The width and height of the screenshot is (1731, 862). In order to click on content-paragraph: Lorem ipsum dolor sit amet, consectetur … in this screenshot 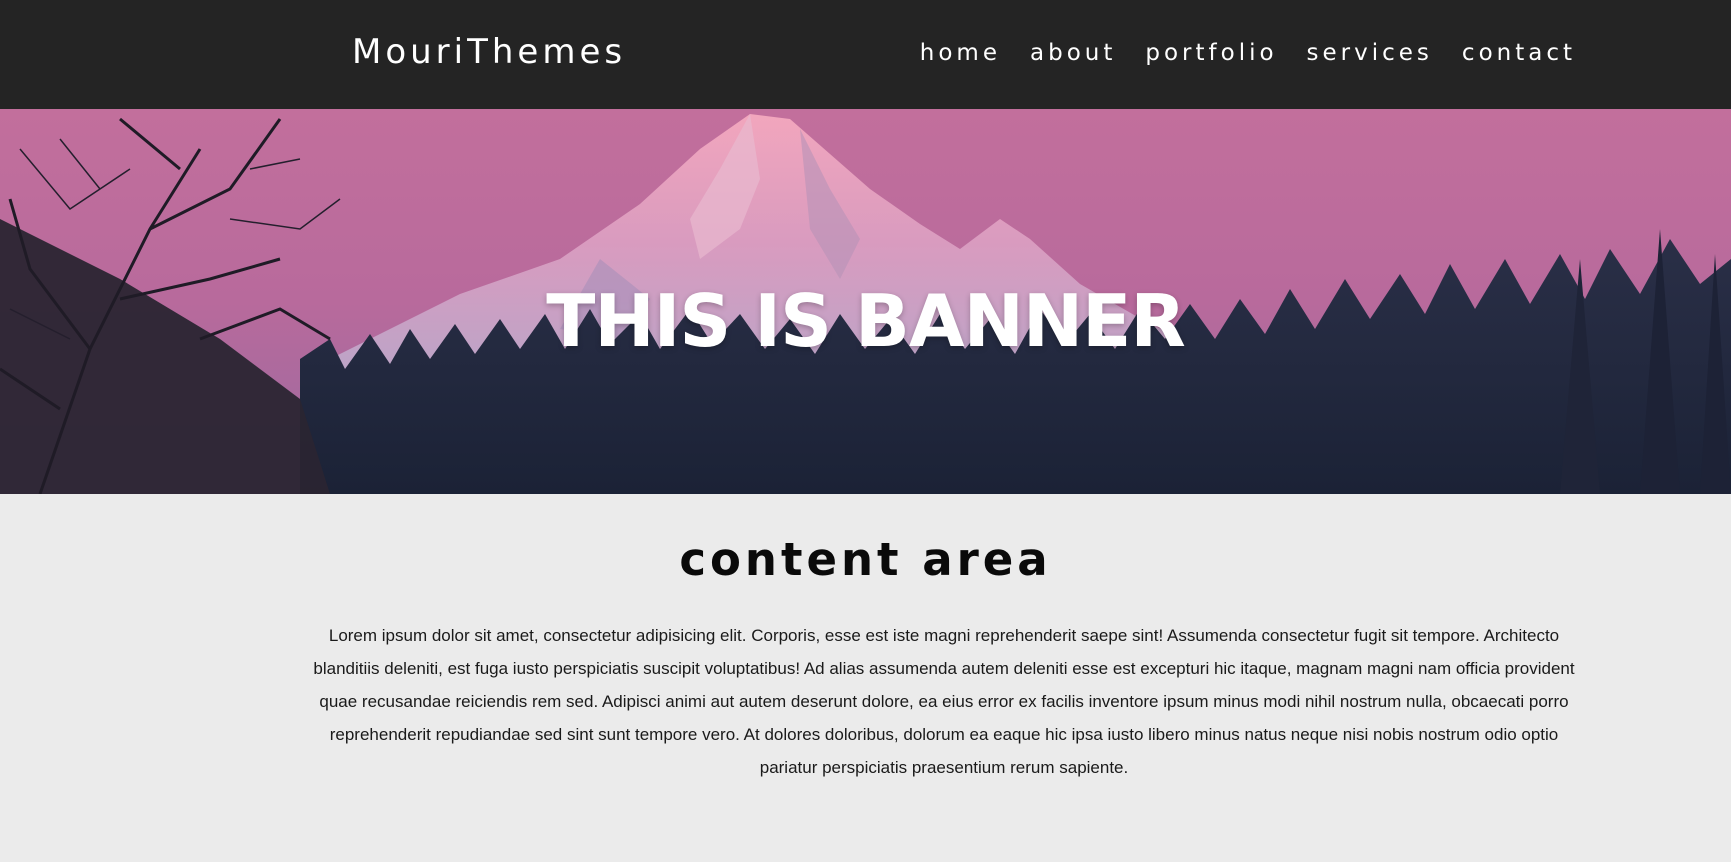, I will do `click(944, 701)`.